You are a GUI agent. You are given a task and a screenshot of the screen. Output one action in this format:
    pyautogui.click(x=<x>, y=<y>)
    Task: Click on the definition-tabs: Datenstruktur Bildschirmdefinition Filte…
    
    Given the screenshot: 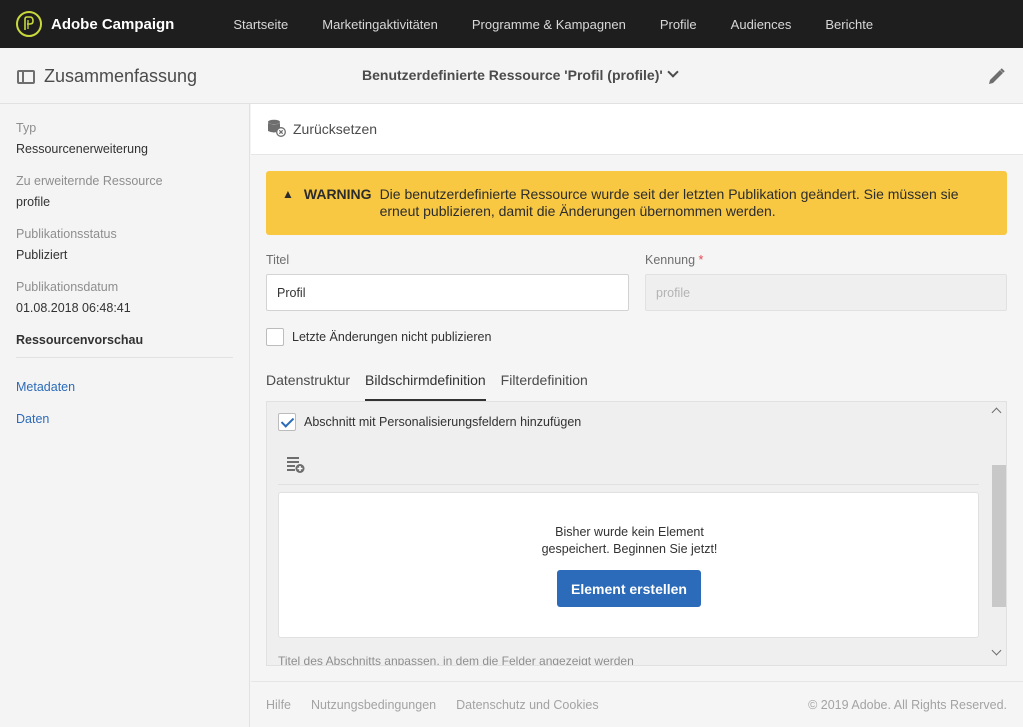 What is the action you would take?
    pyautogui.click(x=434, y=383)
    